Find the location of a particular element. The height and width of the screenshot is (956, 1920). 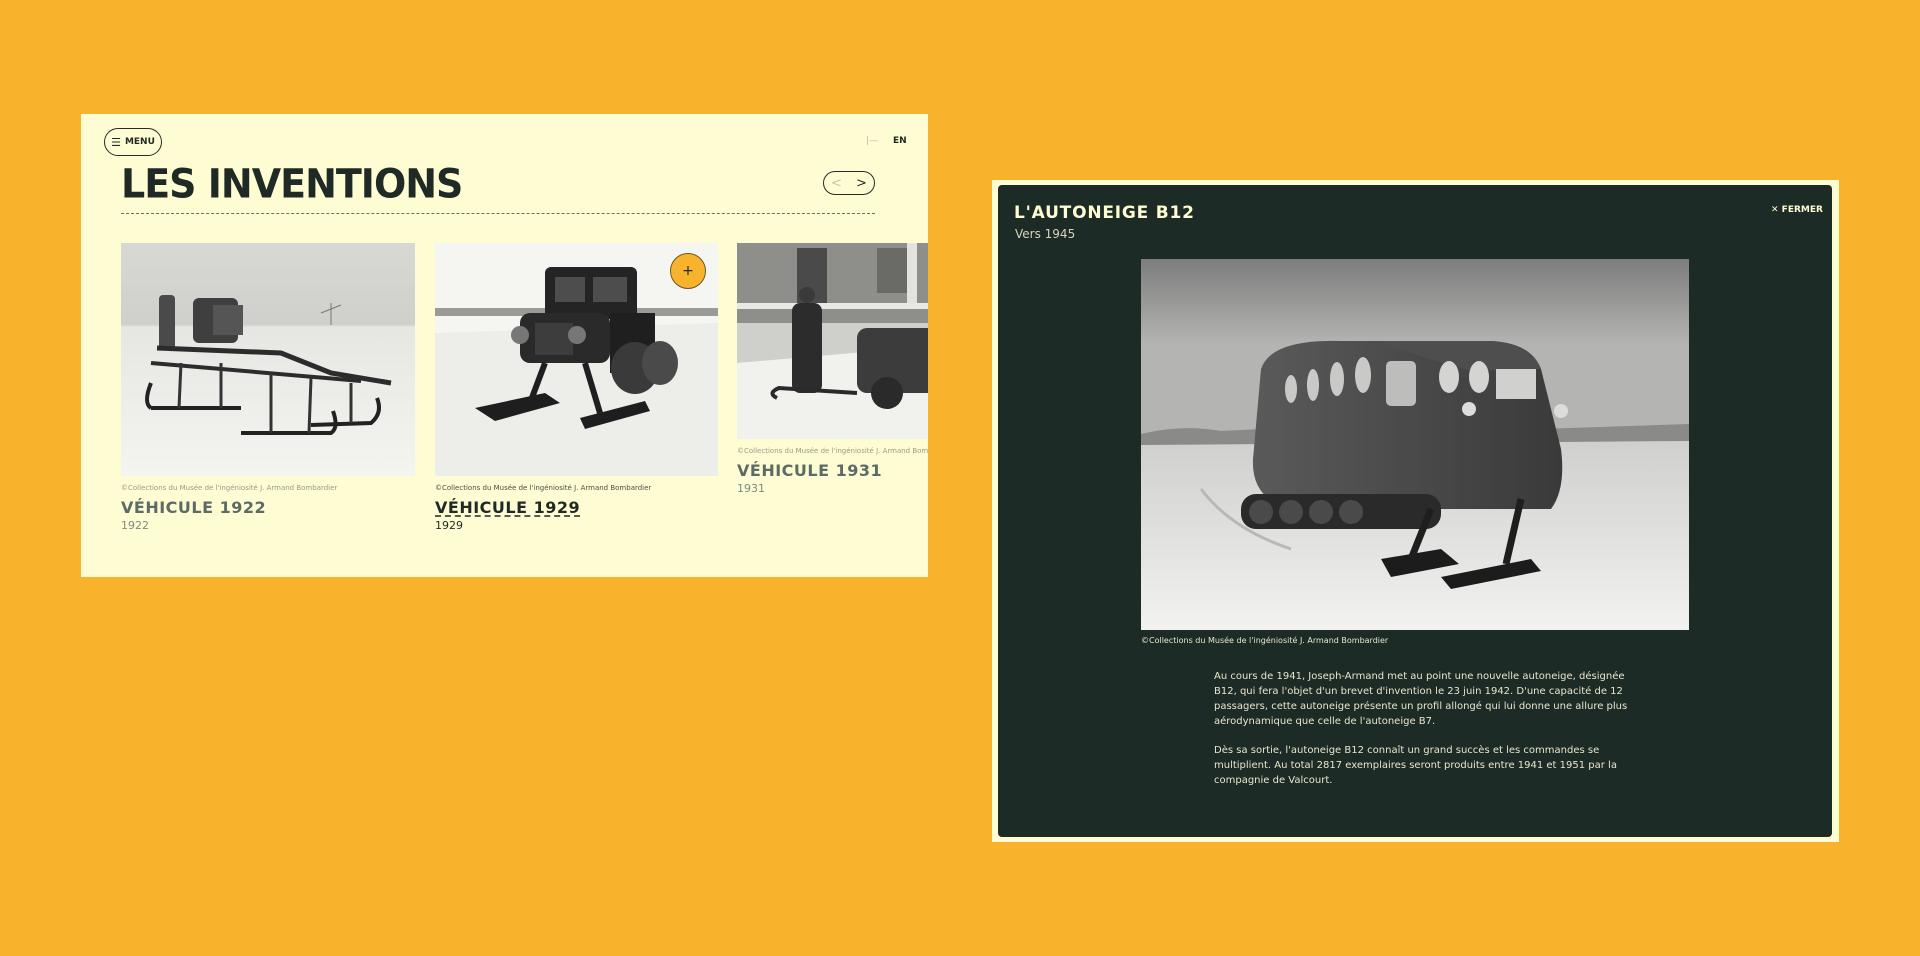

close-button: ✕ FERMER is located at coordinates (1797, 210).